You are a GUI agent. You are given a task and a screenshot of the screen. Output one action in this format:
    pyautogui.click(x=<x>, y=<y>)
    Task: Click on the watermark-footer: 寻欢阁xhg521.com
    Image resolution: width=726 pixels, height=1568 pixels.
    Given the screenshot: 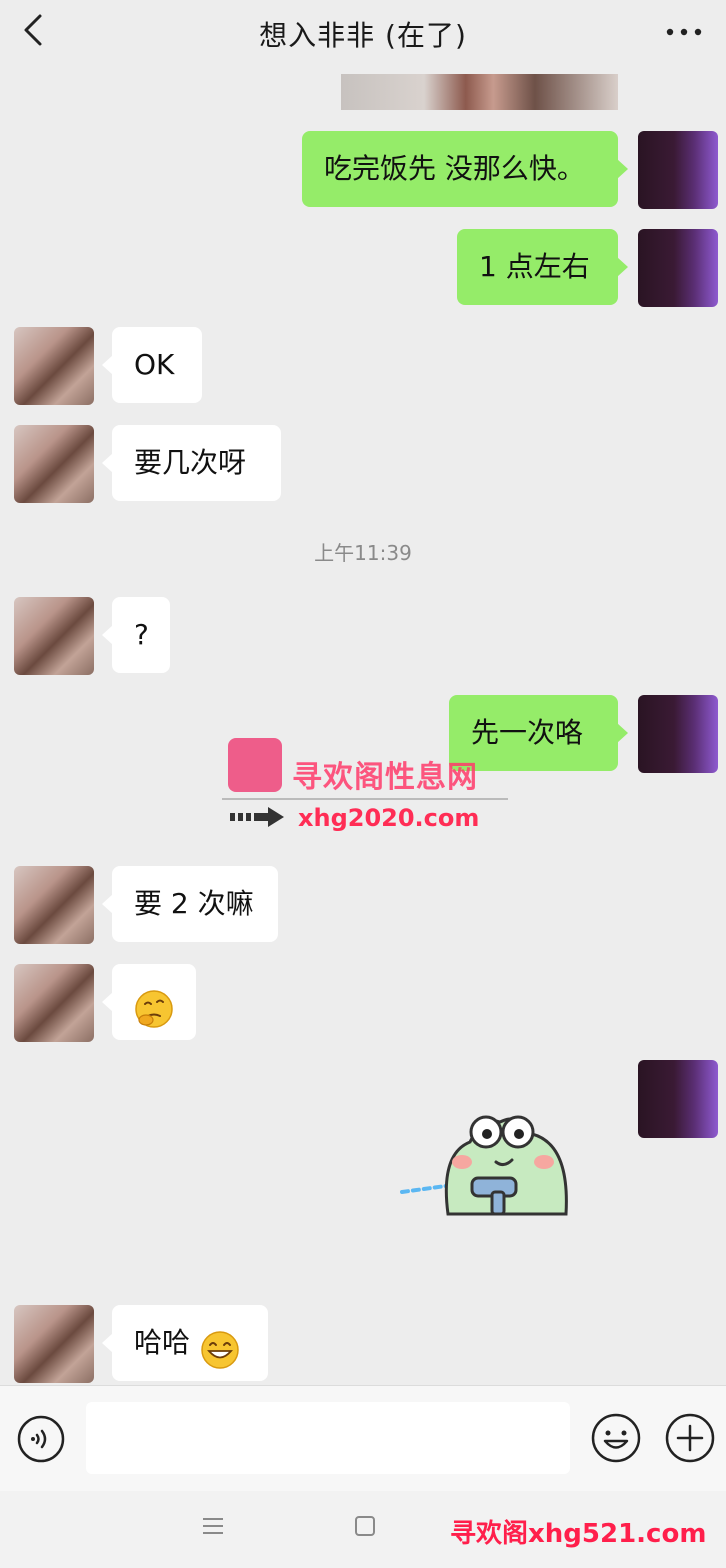 What is the action you would take?
    pyautogui.click(x=578, y=1534)
    